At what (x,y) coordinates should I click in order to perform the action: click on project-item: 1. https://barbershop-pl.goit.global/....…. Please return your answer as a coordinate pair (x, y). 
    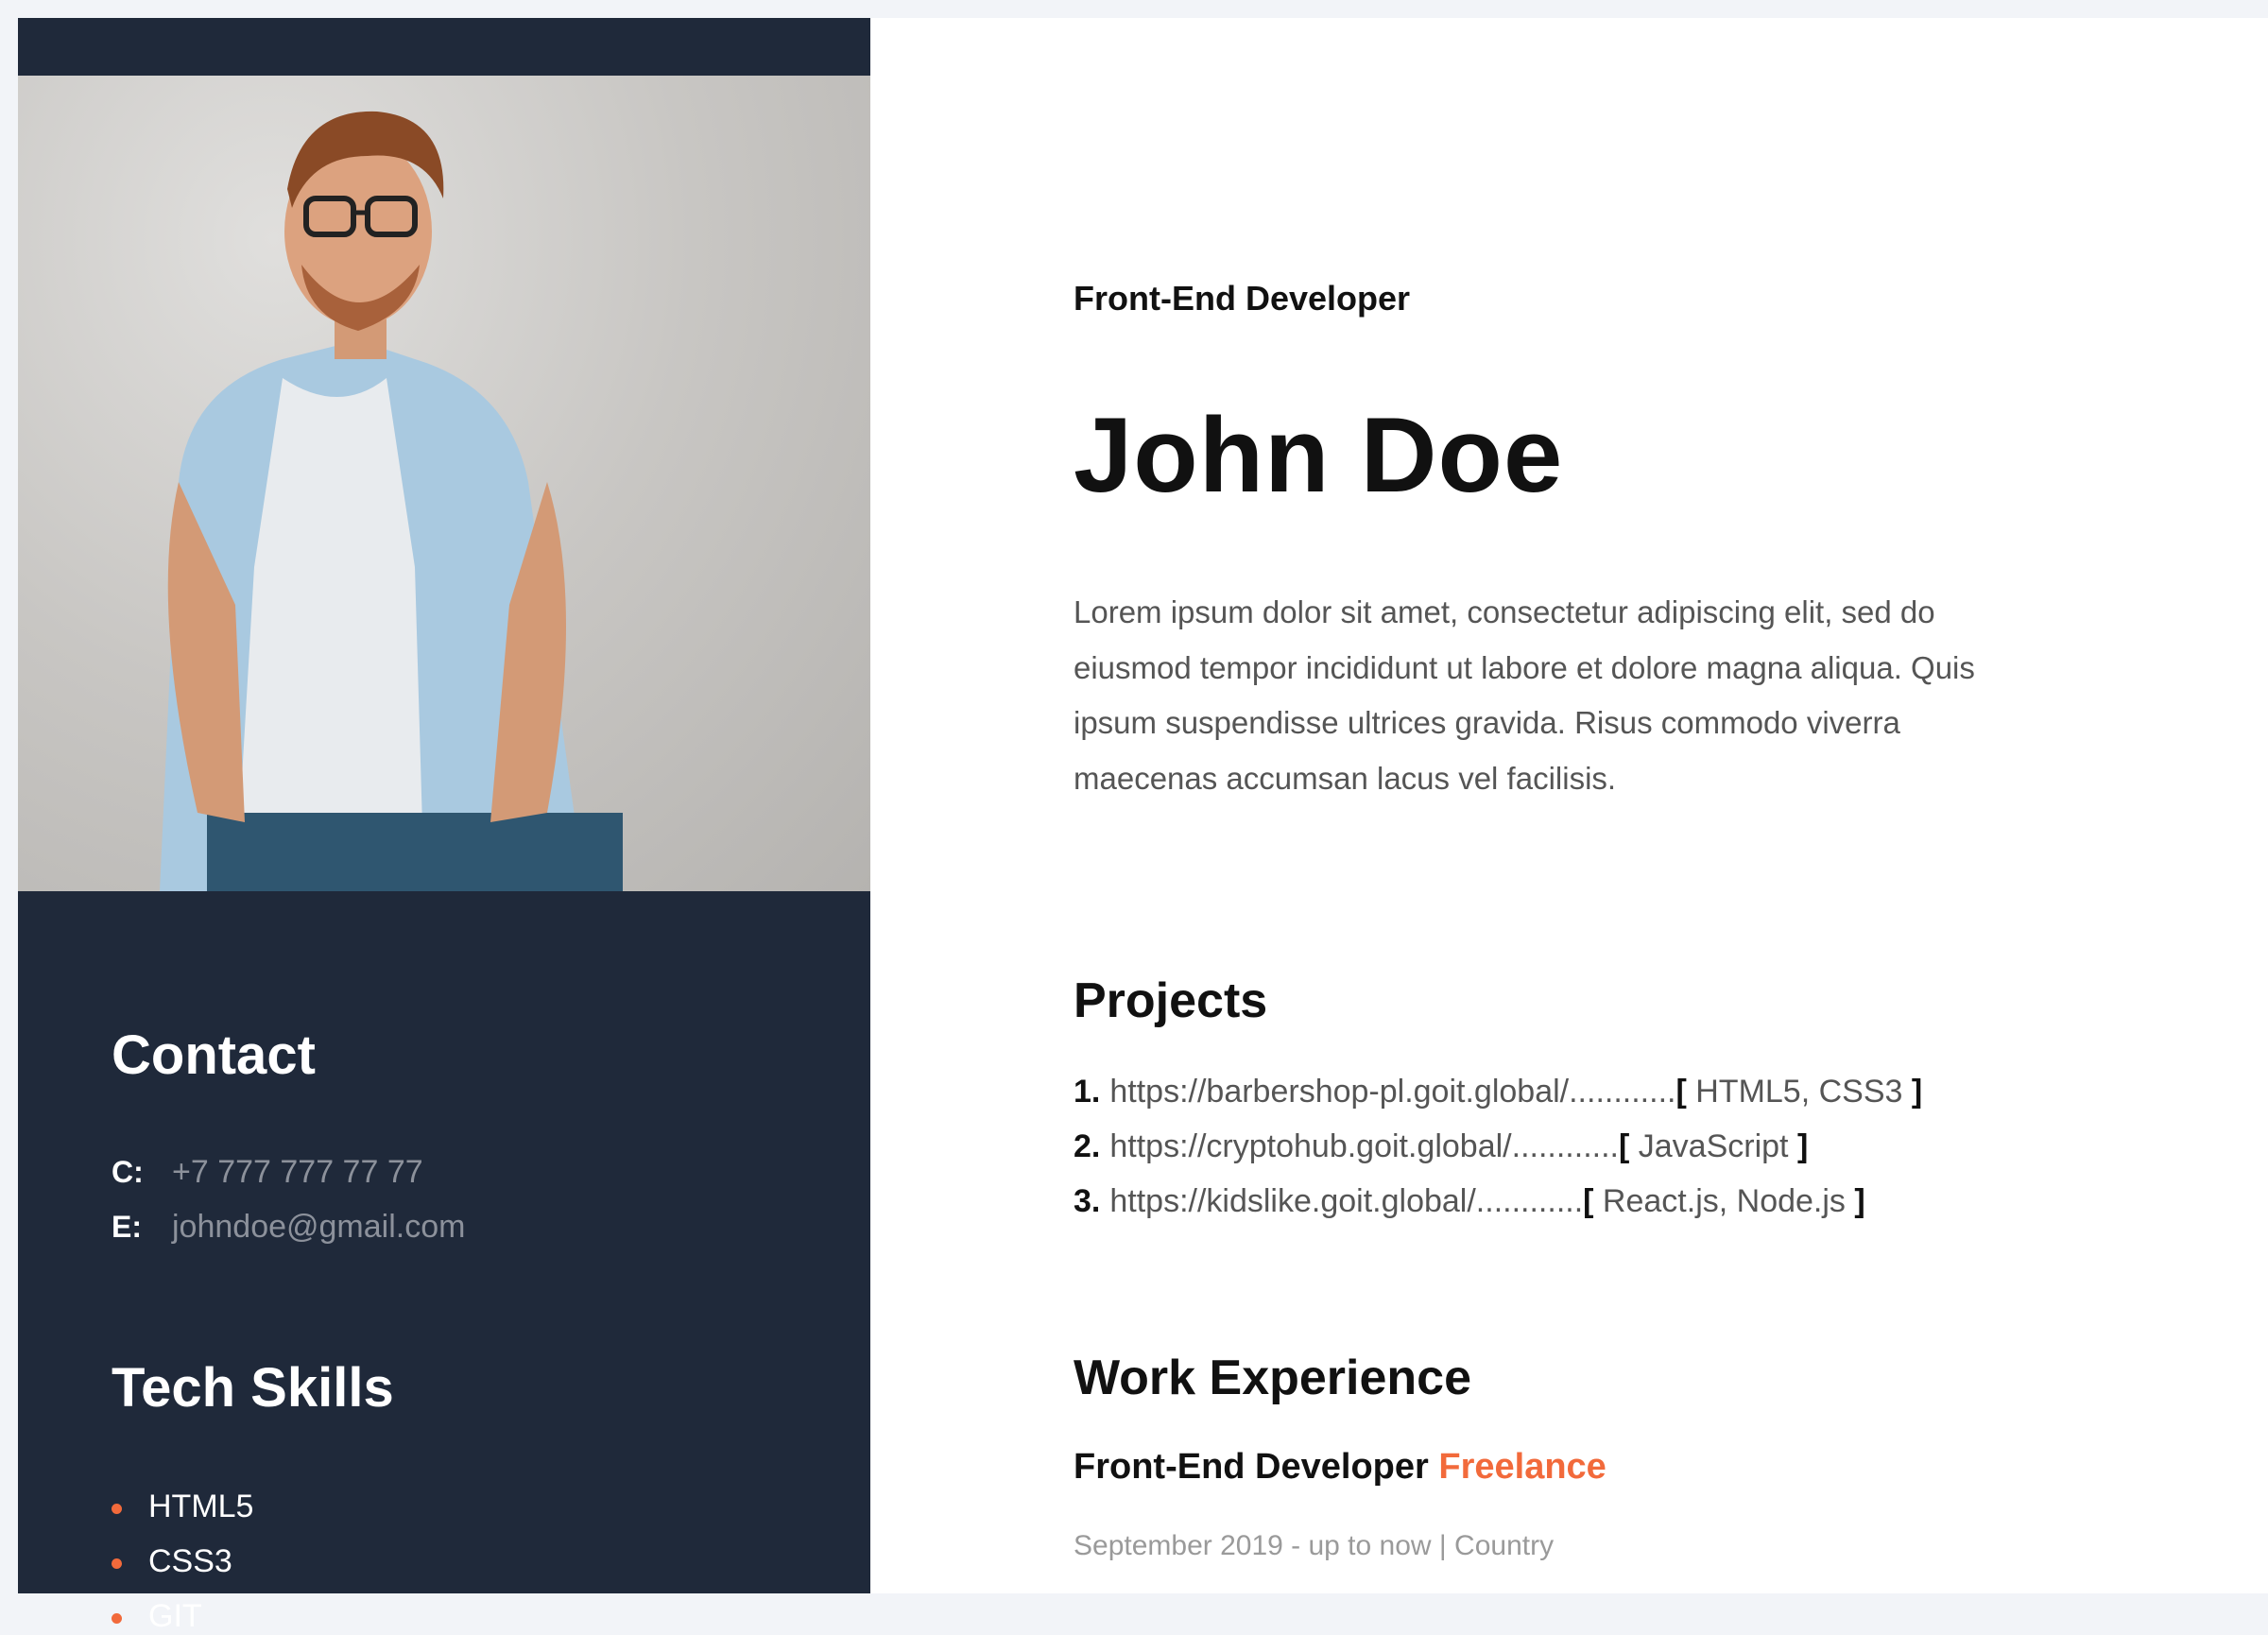
    Looking at the image, I should click on (1498, 1092).